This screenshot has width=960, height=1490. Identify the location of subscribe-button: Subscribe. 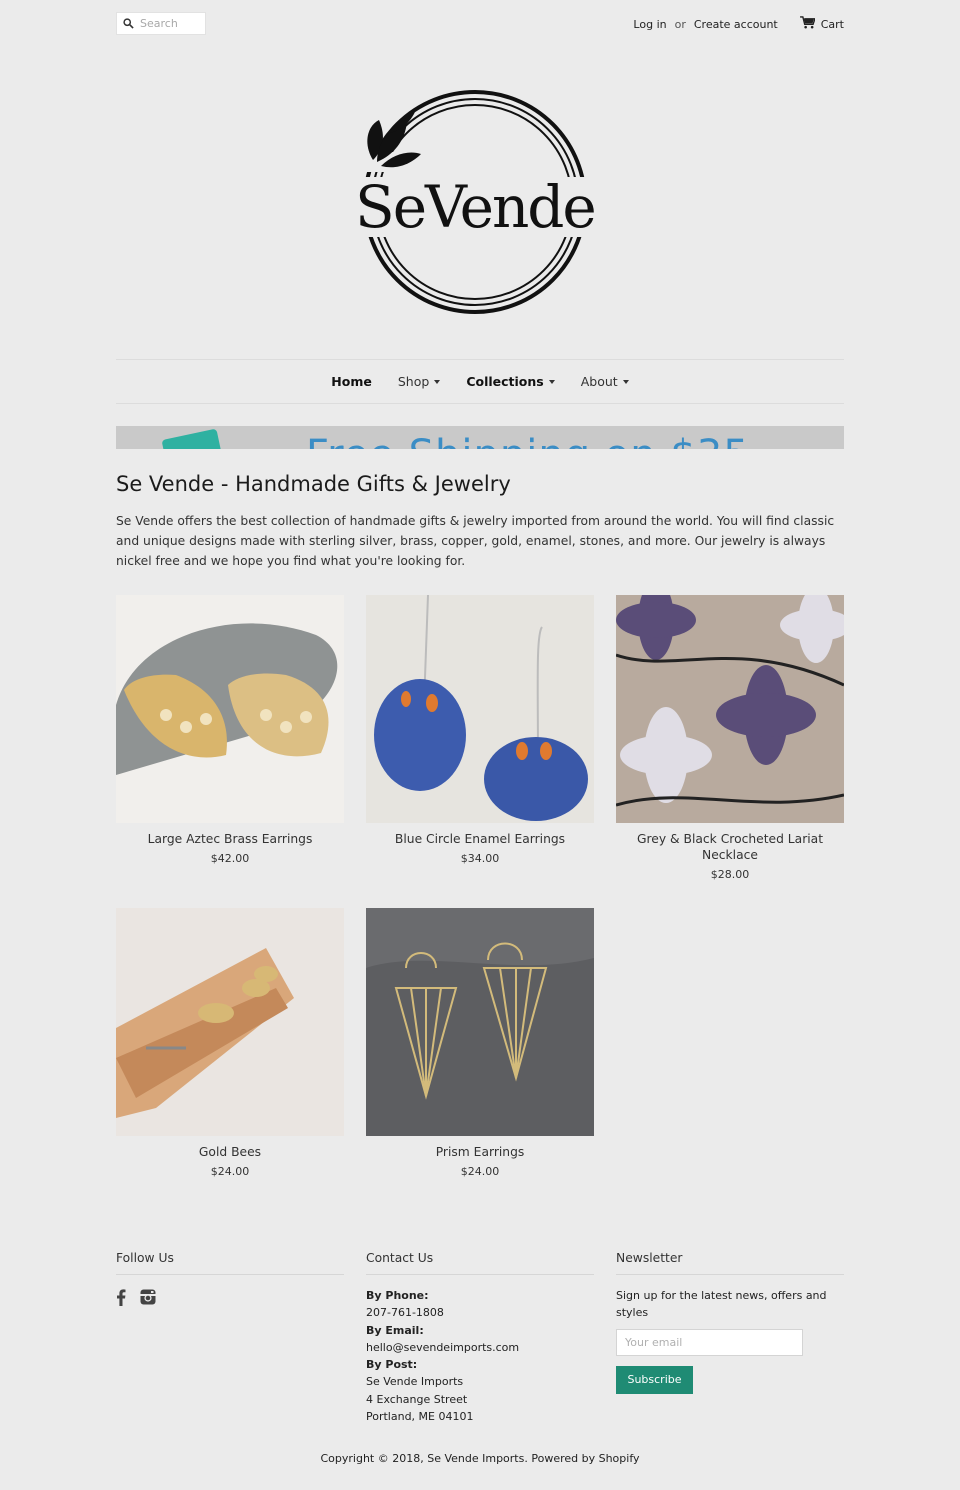
(654, 1379).